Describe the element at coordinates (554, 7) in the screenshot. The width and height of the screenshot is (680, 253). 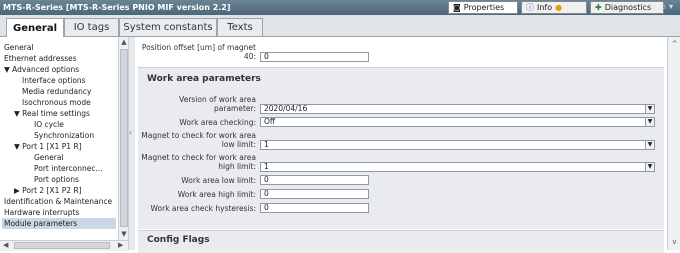
I see `info-button: ⓘ Info ●` at that location.